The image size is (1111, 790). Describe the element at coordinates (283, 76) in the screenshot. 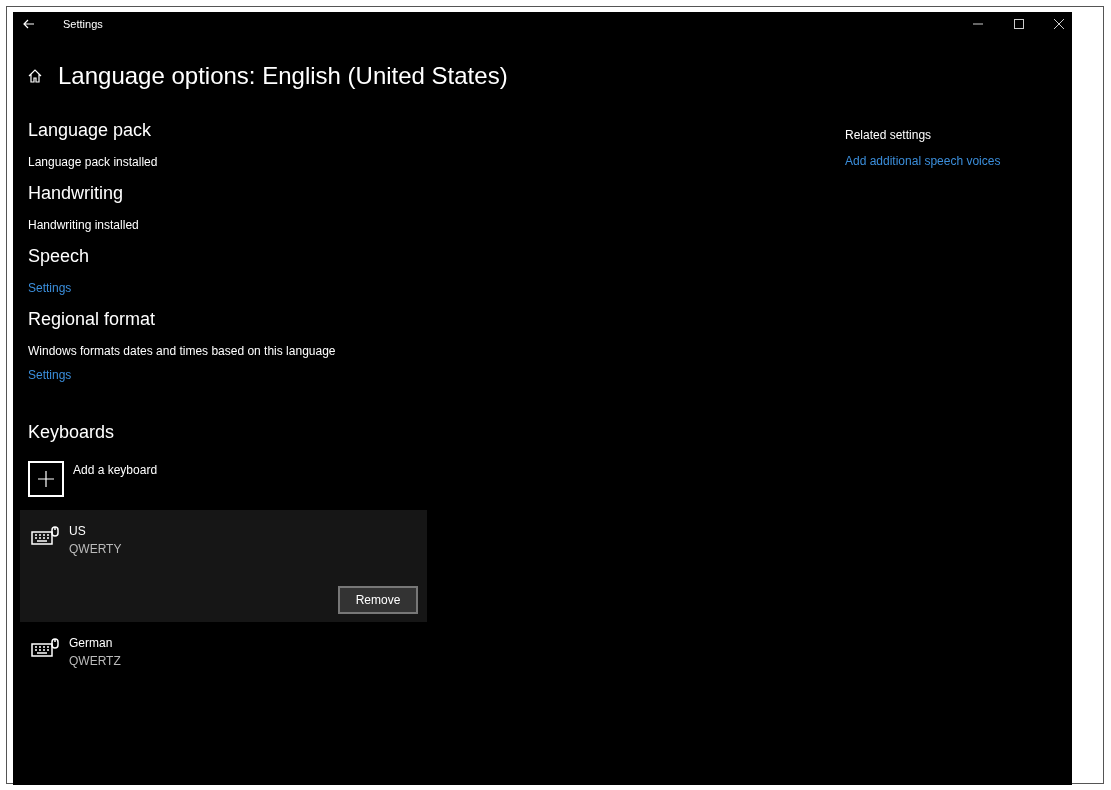

I see `page-title: Language options: English (United States)` at that location.